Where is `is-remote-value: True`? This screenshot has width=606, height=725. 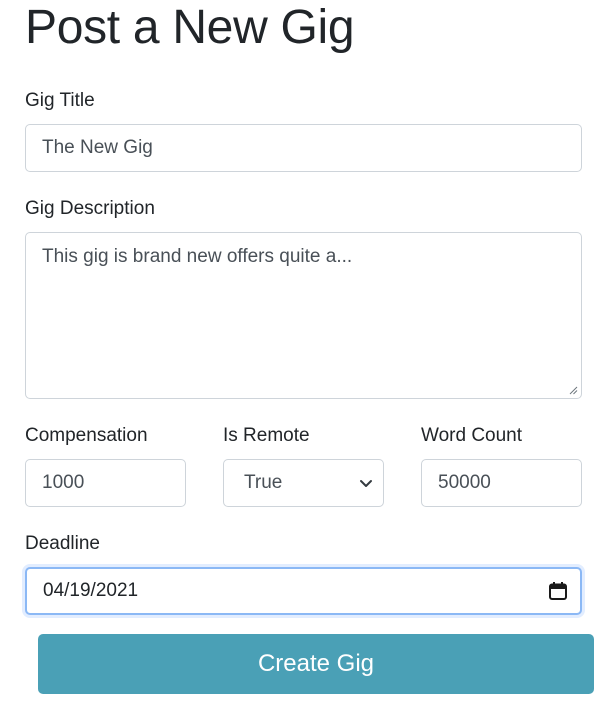
is-remote-value: True is located at coordinates (263, 482).